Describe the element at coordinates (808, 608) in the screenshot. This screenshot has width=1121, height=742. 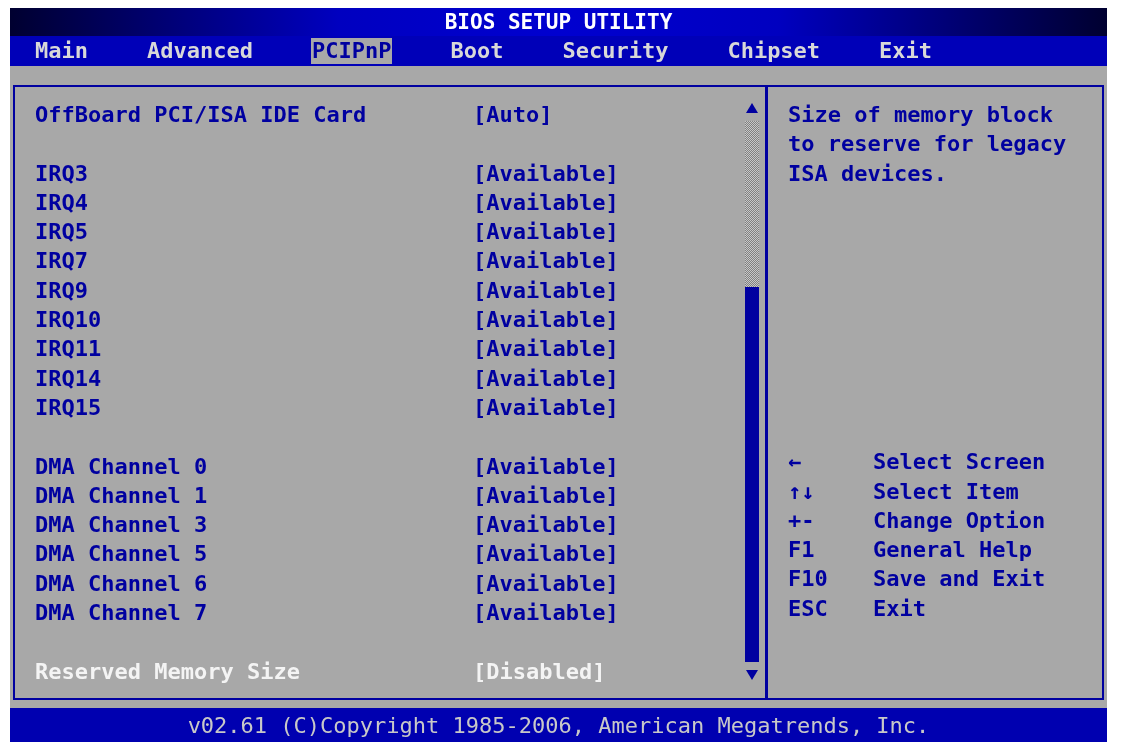
I see `key-label: ESC` at that location.